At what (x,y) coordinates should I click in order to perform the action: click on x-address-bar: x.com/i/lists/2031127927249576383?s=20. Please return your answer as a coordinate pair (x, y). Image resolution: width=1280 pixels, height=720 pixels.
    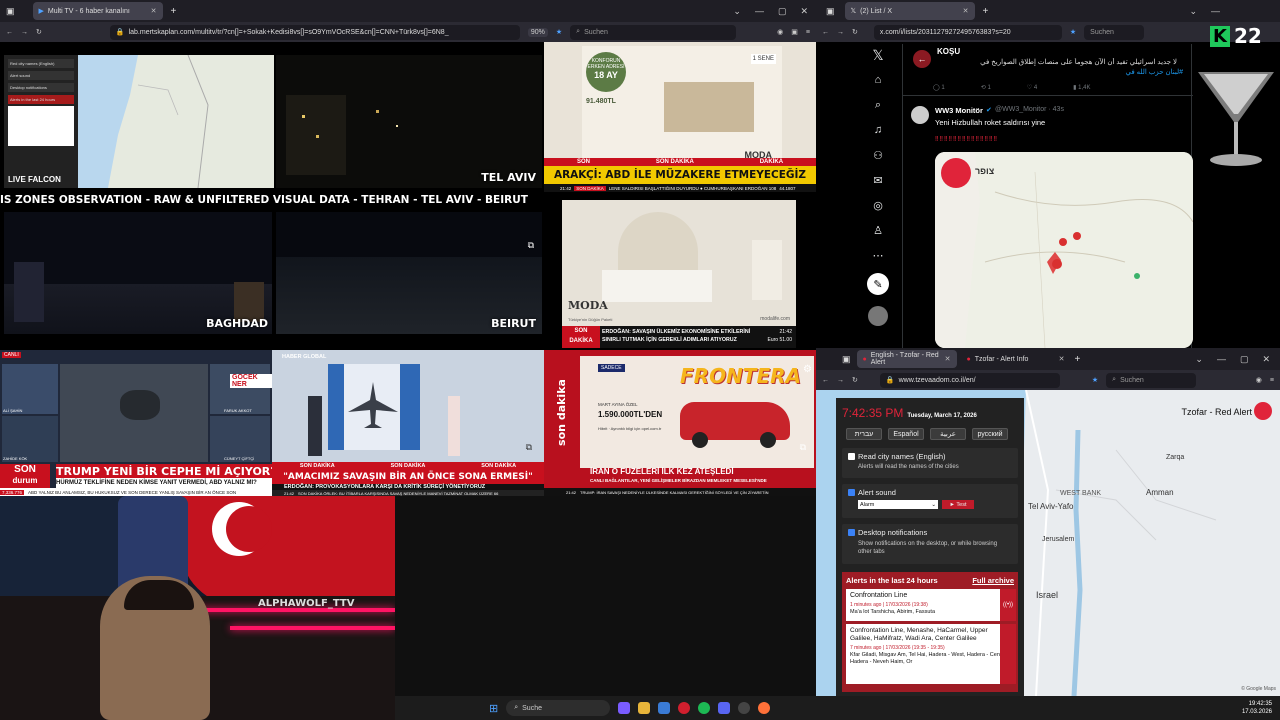
    Looking at the image, I should click on (967, 32).